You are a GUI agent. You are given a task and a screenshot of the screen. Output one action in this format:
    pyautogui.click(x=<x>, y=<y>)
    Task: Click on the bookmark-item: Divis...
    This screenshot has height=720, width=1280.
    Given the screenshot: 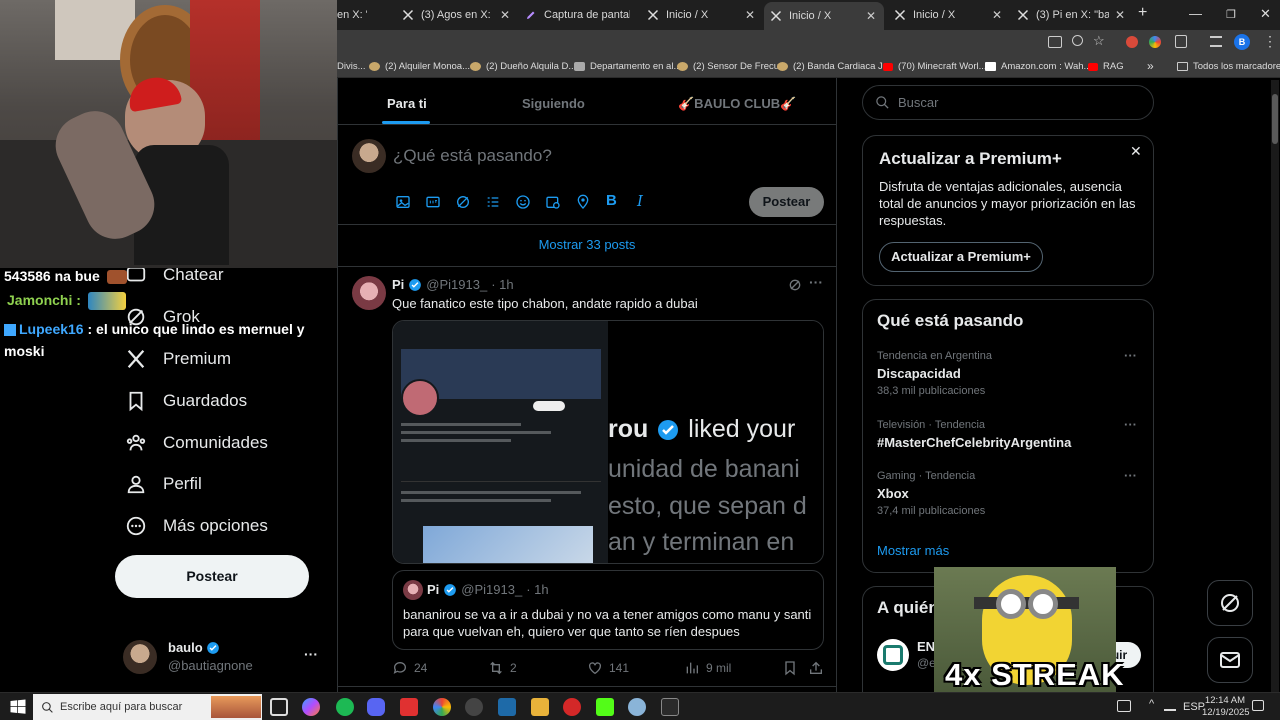 What is the action you would take?
    pyautogui.click(x=351, y=66)
    